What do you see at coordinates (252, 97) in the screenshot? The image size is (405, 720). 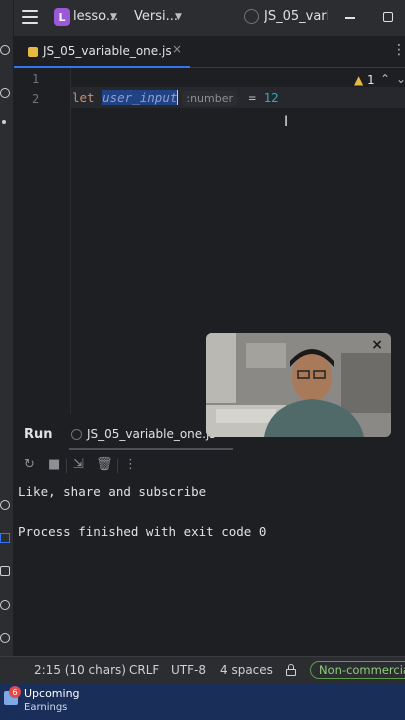 I see `assignment-operator: =` at bounding box center [252, 97].